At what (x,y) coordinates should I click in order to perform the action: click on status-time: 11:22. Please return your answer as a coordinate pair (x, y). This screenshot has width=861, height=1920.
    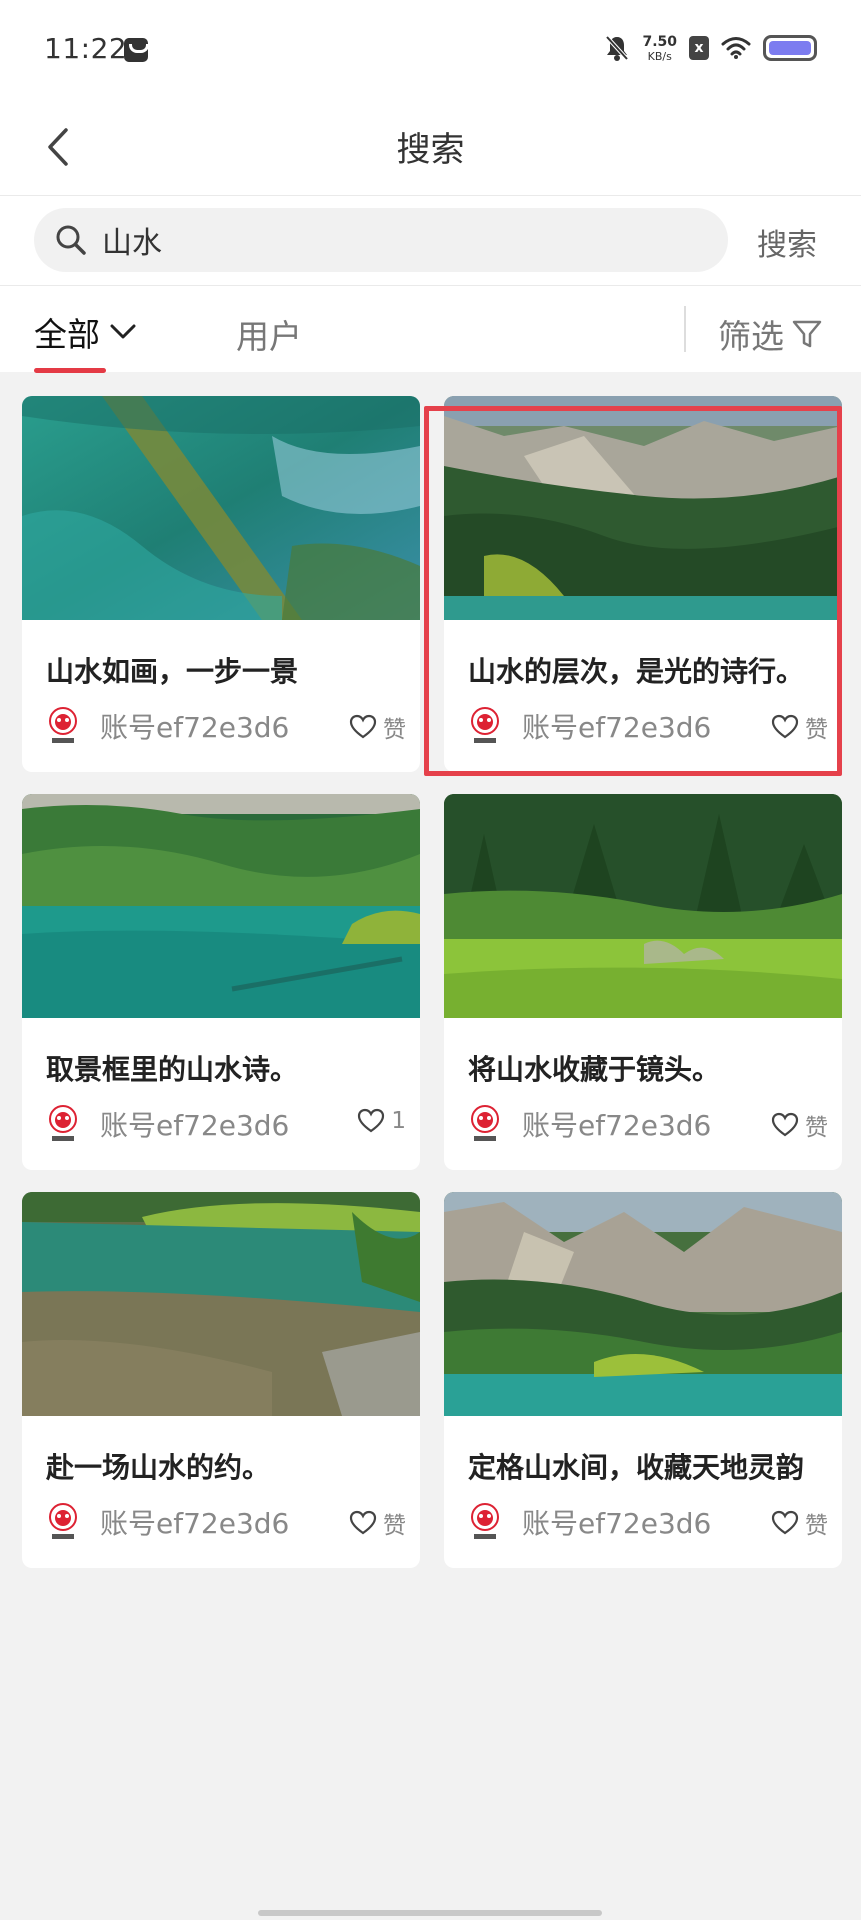
    Looking at the image, I should click on (86, 48).